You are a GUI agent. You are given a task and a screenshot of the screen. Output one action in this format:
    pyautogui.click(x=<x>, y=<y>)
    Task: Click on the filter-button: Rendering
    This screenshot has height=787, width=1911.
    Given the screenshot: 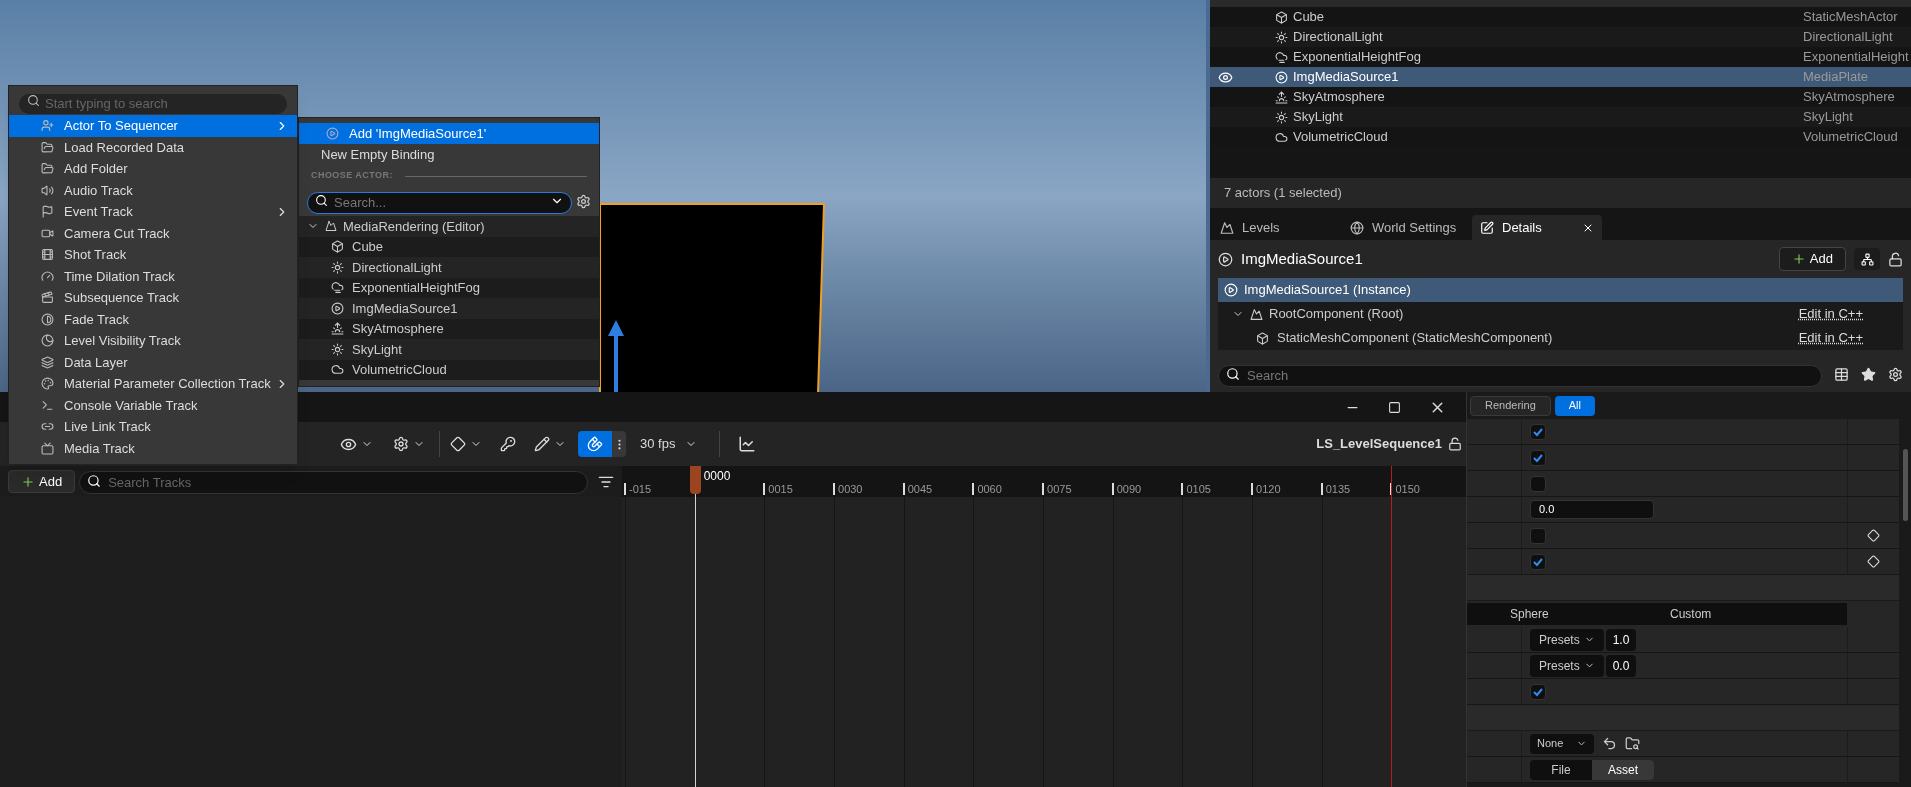 What is the action you would take?
    pyautogui.click(x=1510, y=405)
    